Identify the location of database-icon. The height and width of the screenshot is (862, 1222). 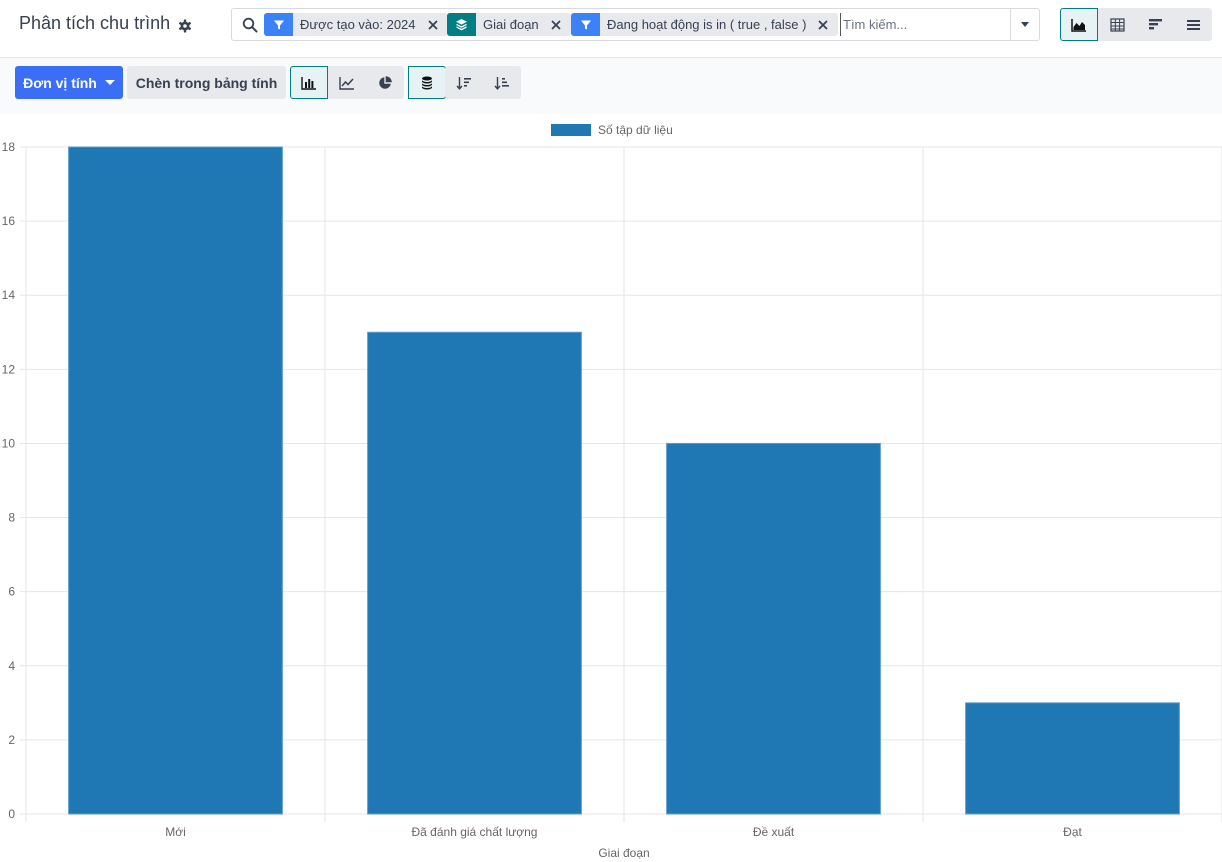
(427, 82).